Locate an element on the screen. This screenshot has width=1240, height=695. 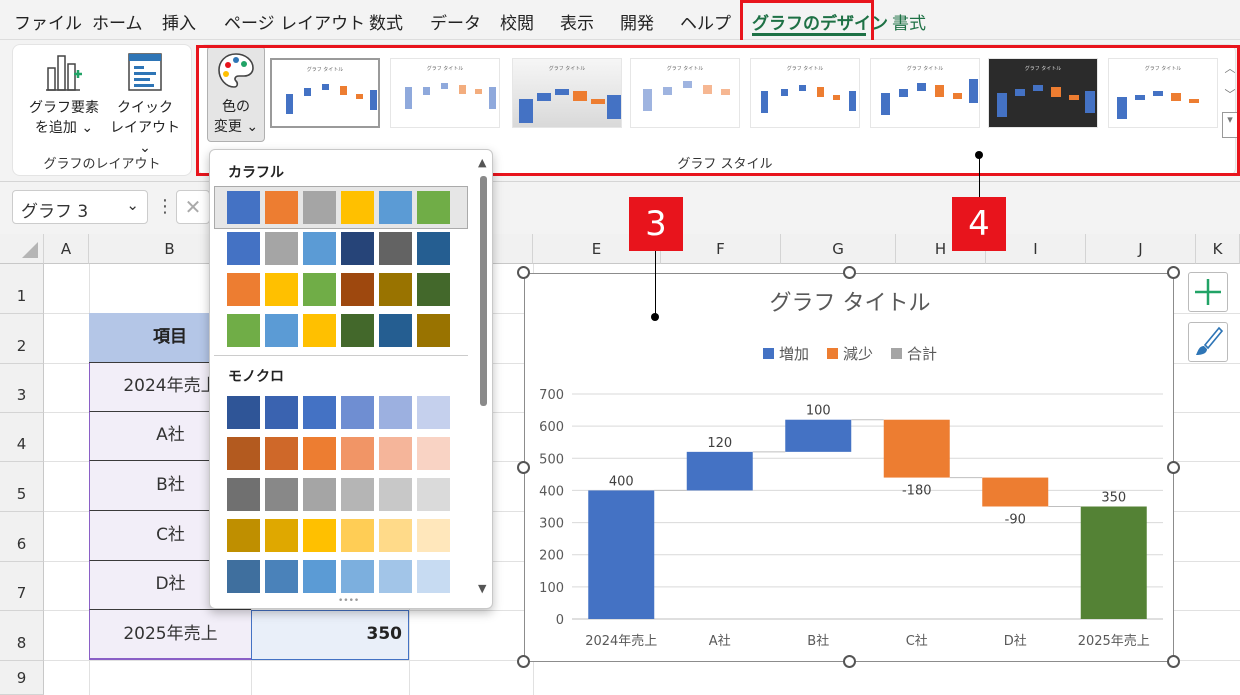
row-header-9: 9 is located at coordinates (22, 678).